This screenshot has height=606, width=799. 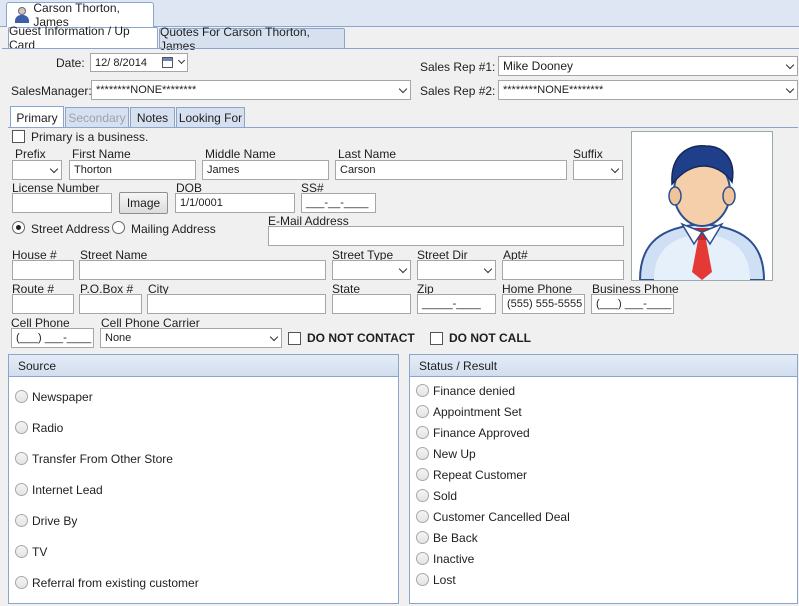 I want to click on business-phone-input: (___) ___-____, so click(x=632, y=304).